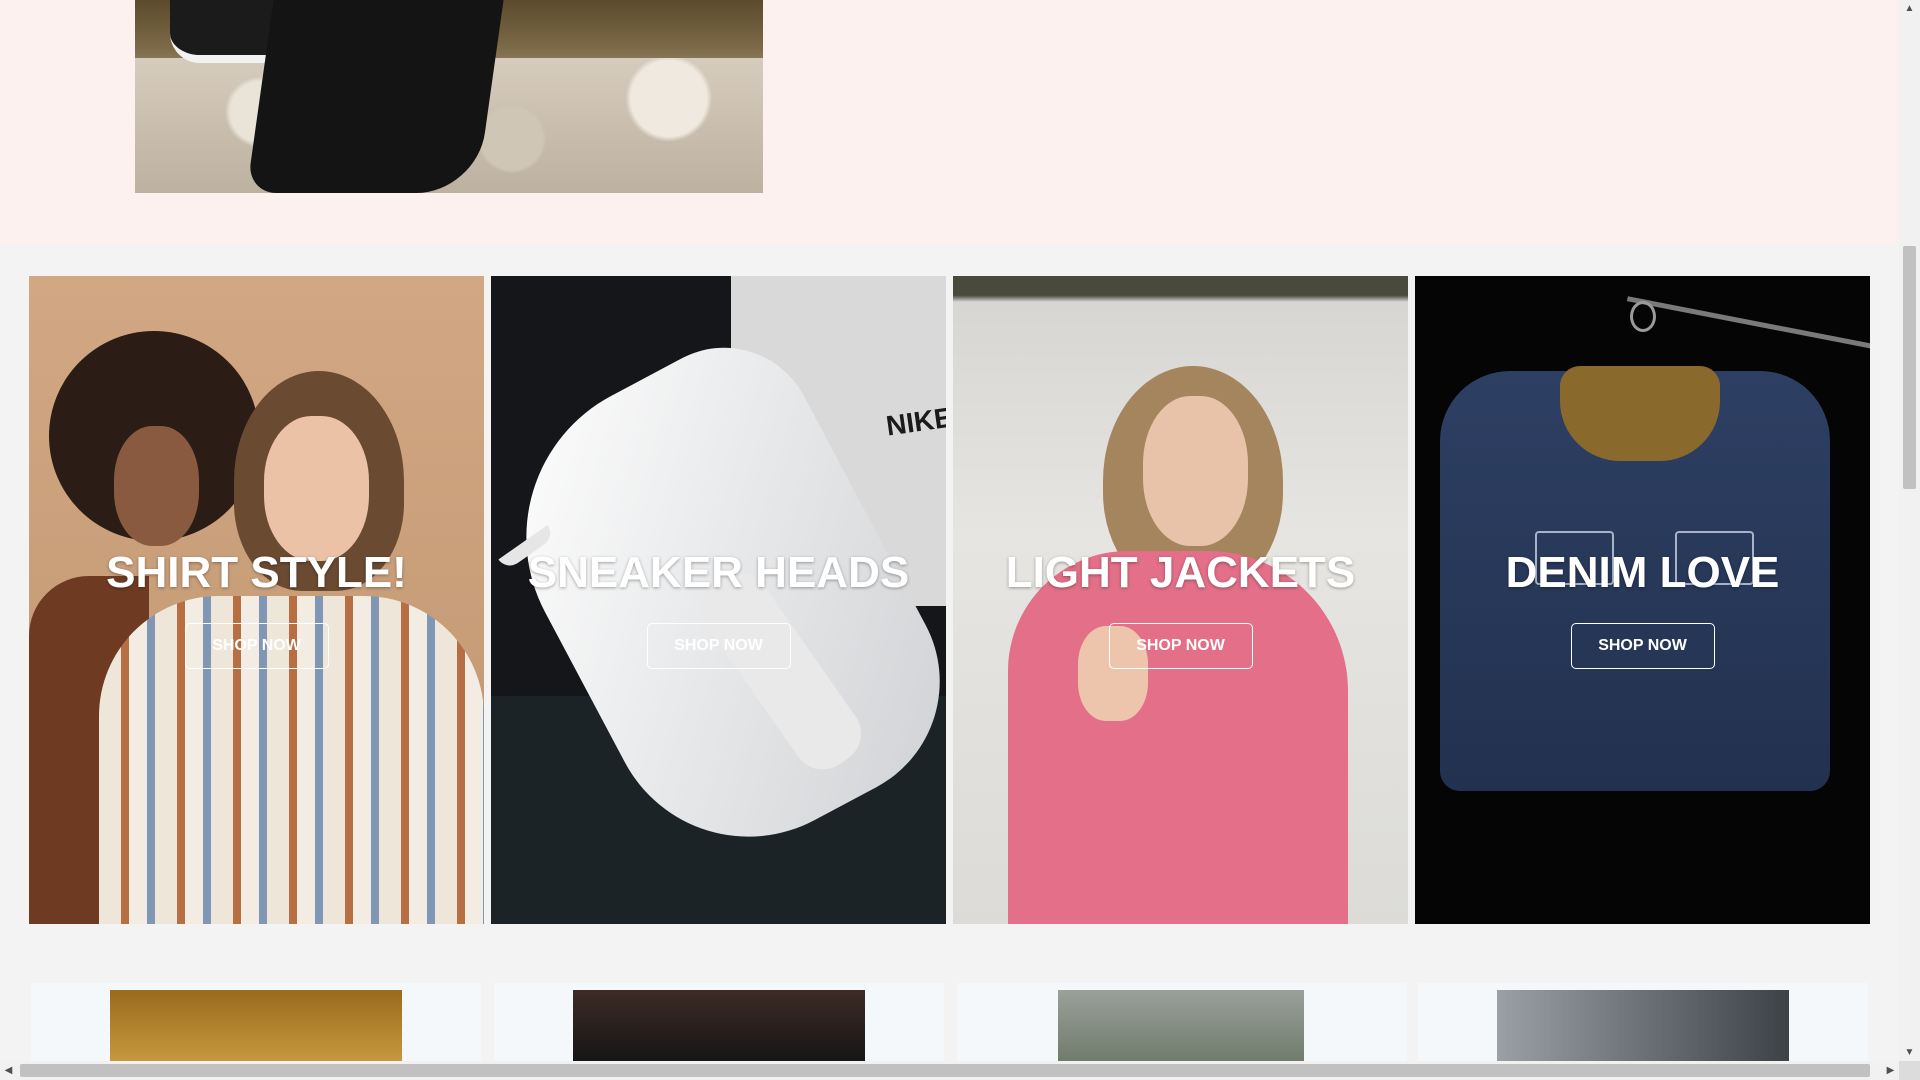 The width and height of the screenshot is (1920, 1080). I want to click on card-title: SNEAKER HEADS, so click(718, 572).